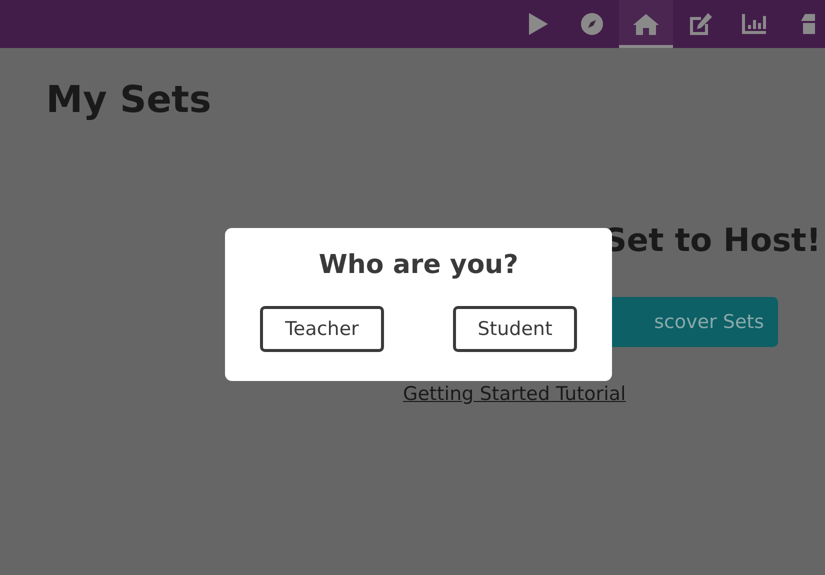  I want to click on compass-icon, so click(592, 24).